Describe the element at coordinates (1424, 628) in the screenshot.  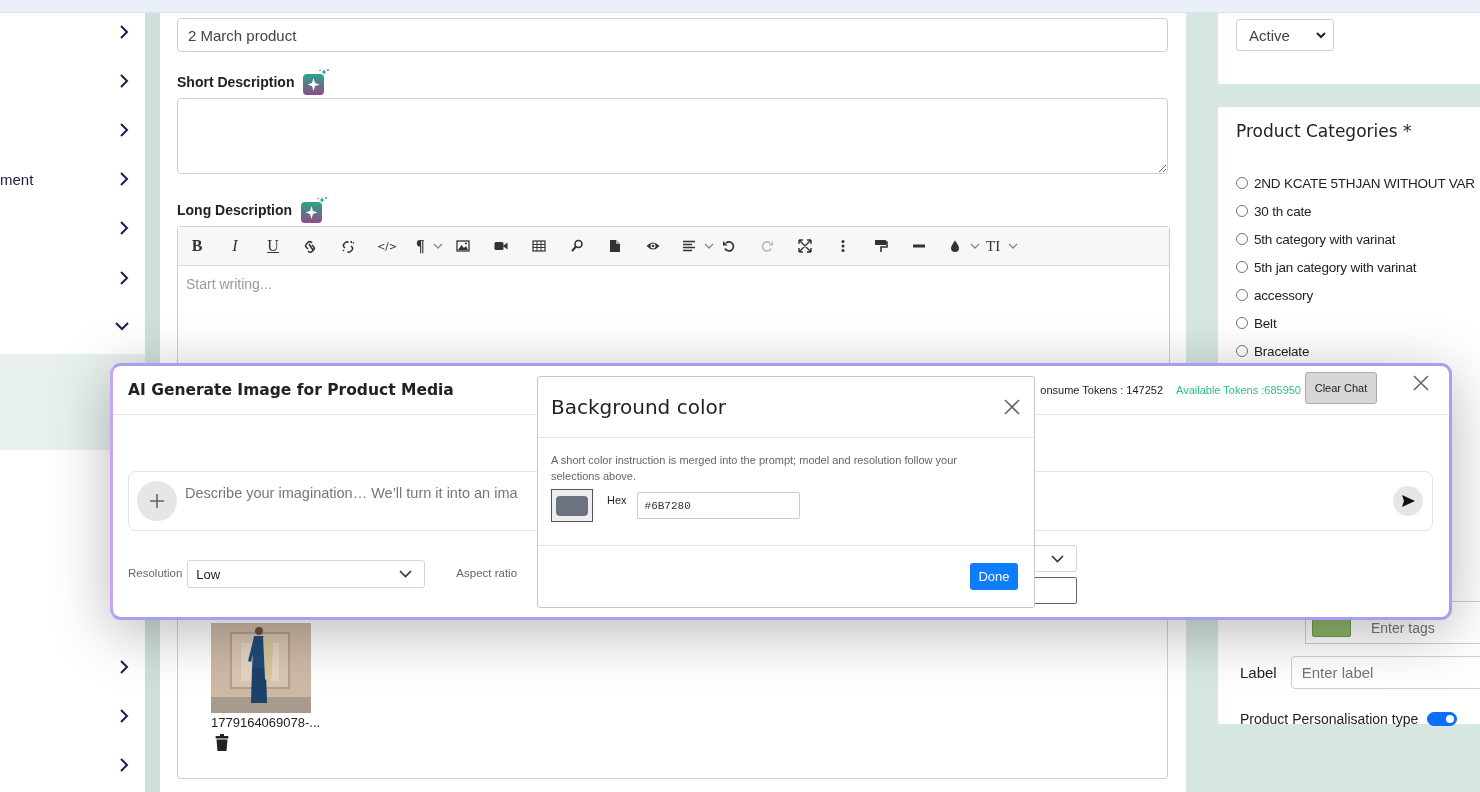
I see `tags-input: Enter tags` at that location.